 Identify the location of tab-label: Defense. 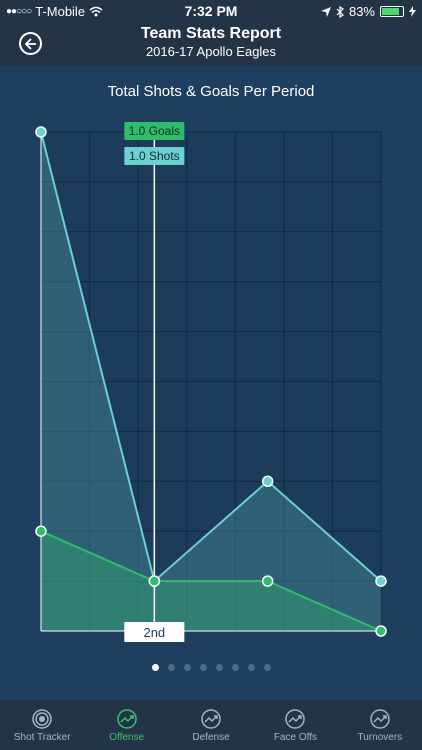
(211, 737).